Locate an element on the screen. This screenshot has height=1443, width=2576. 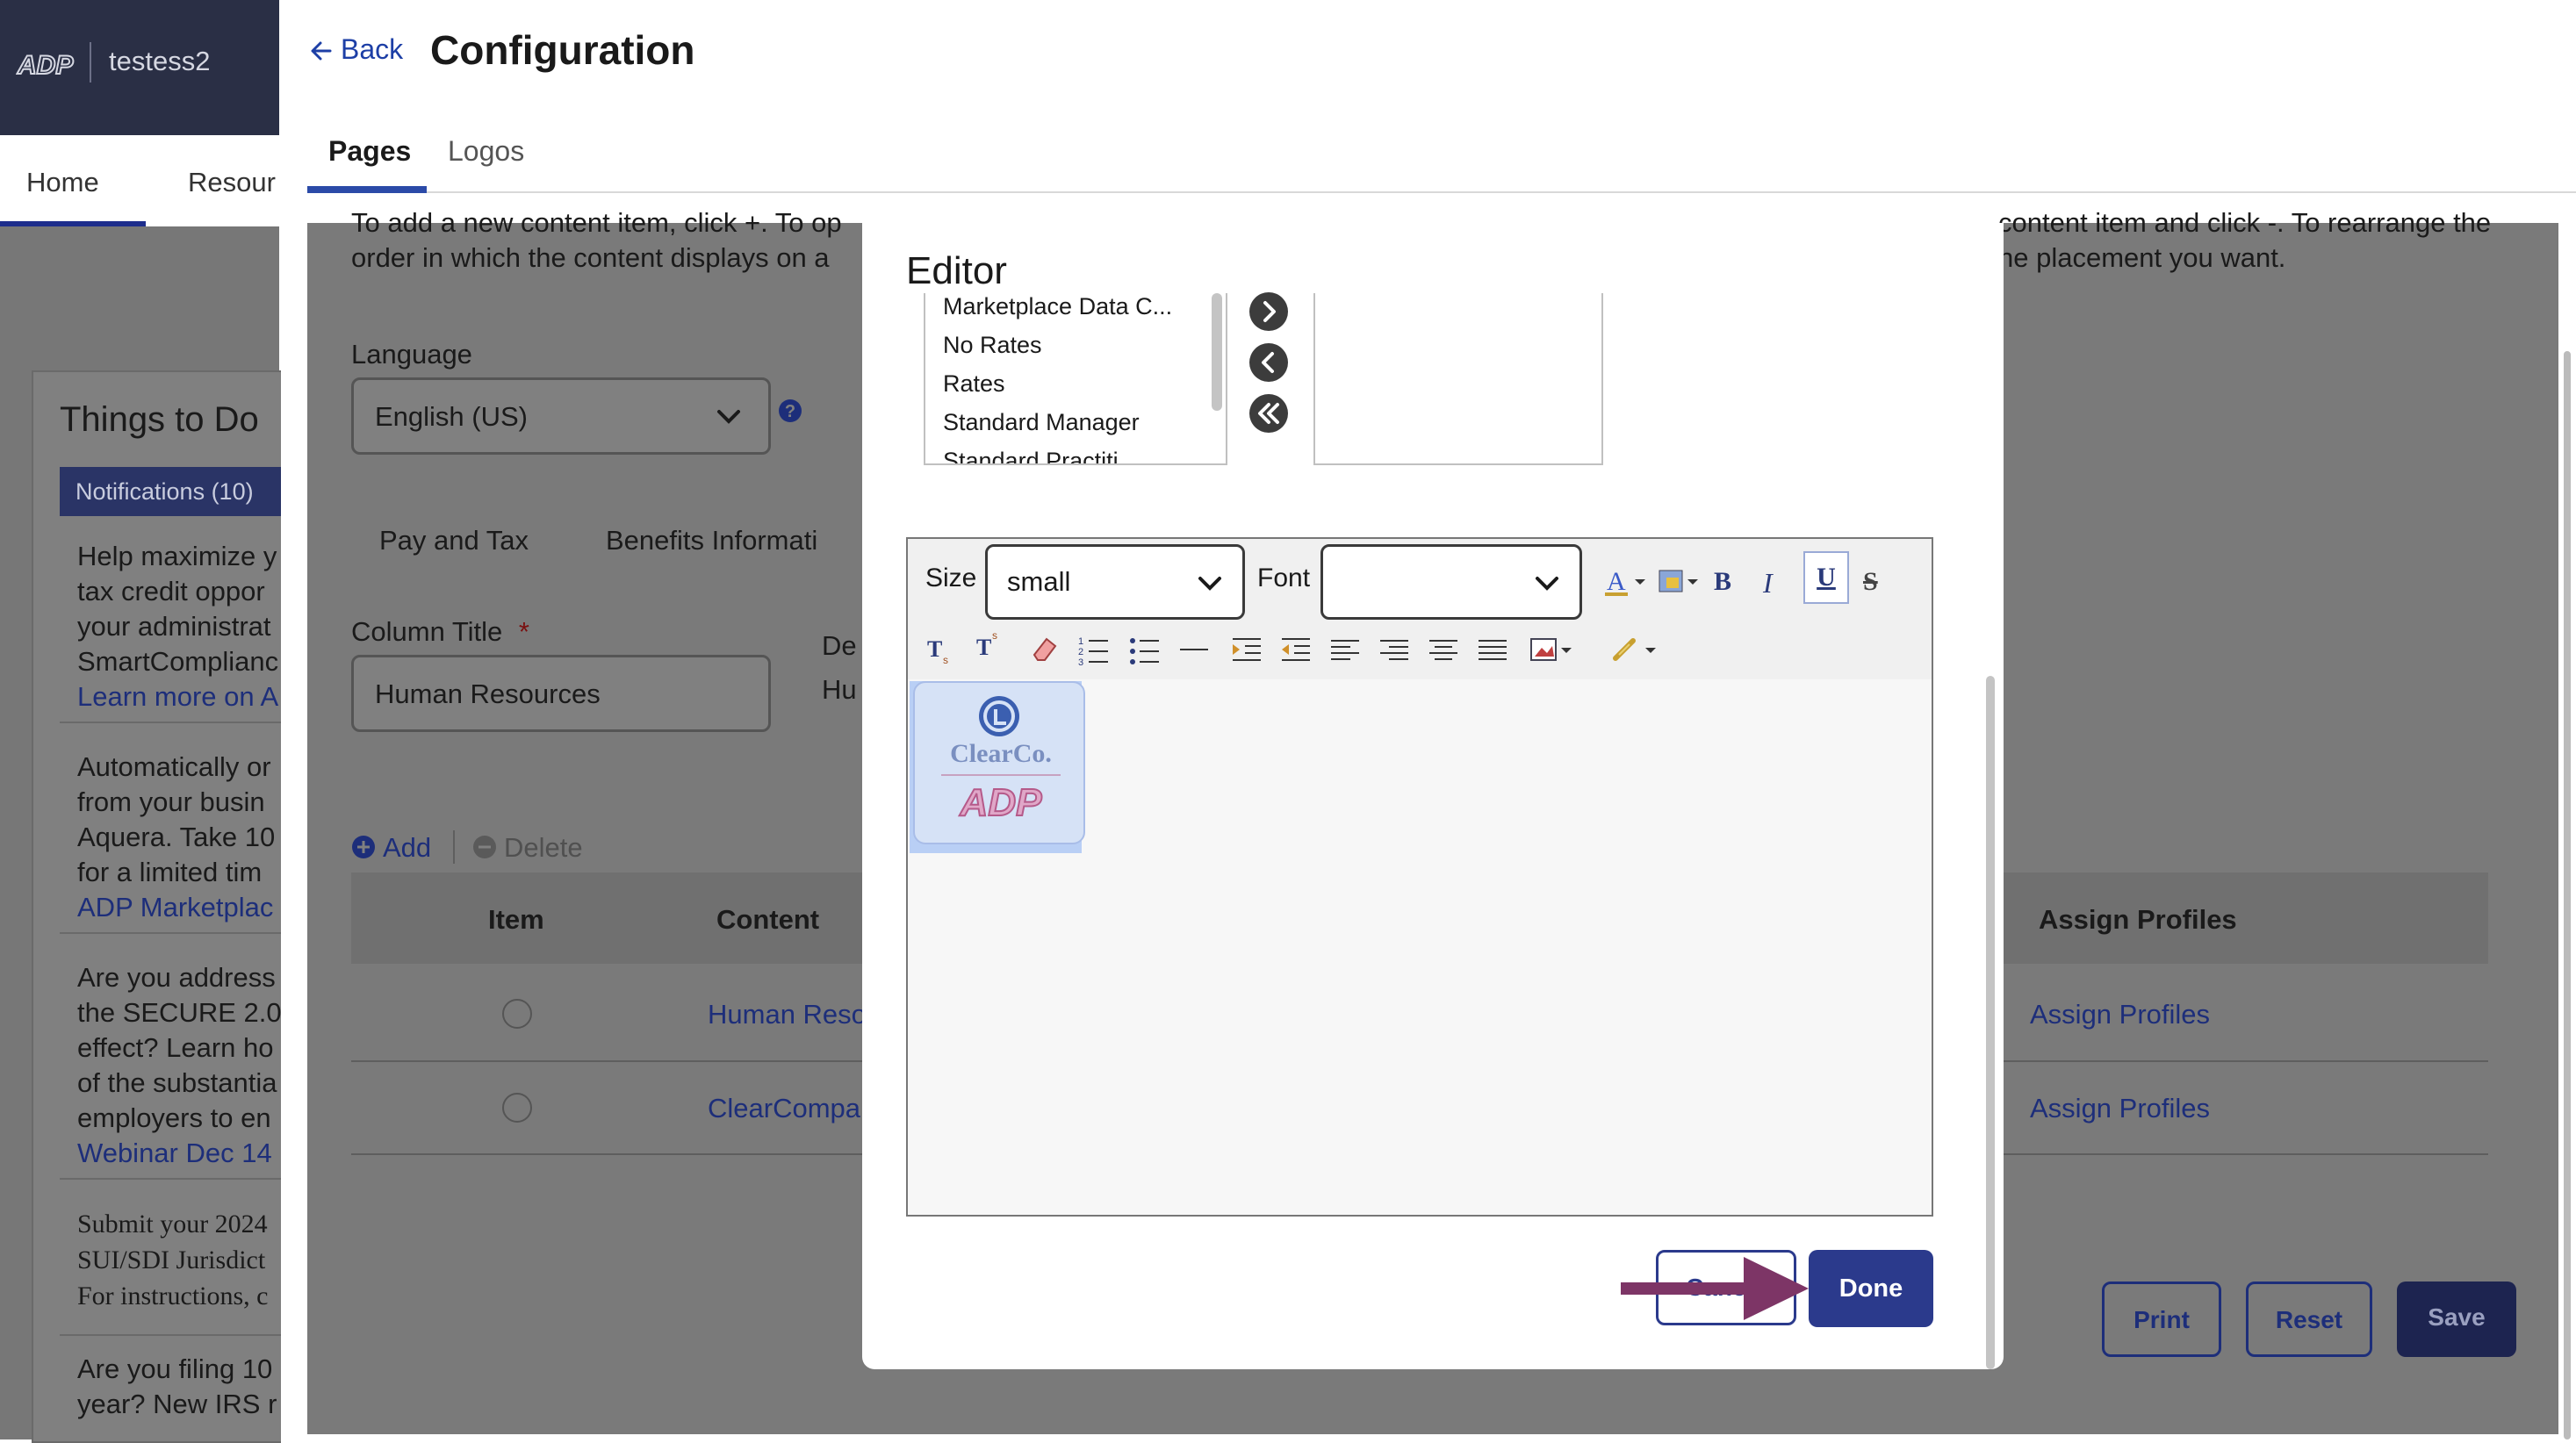
column-title-input: Human Resources is located at coordinates (561, 693).